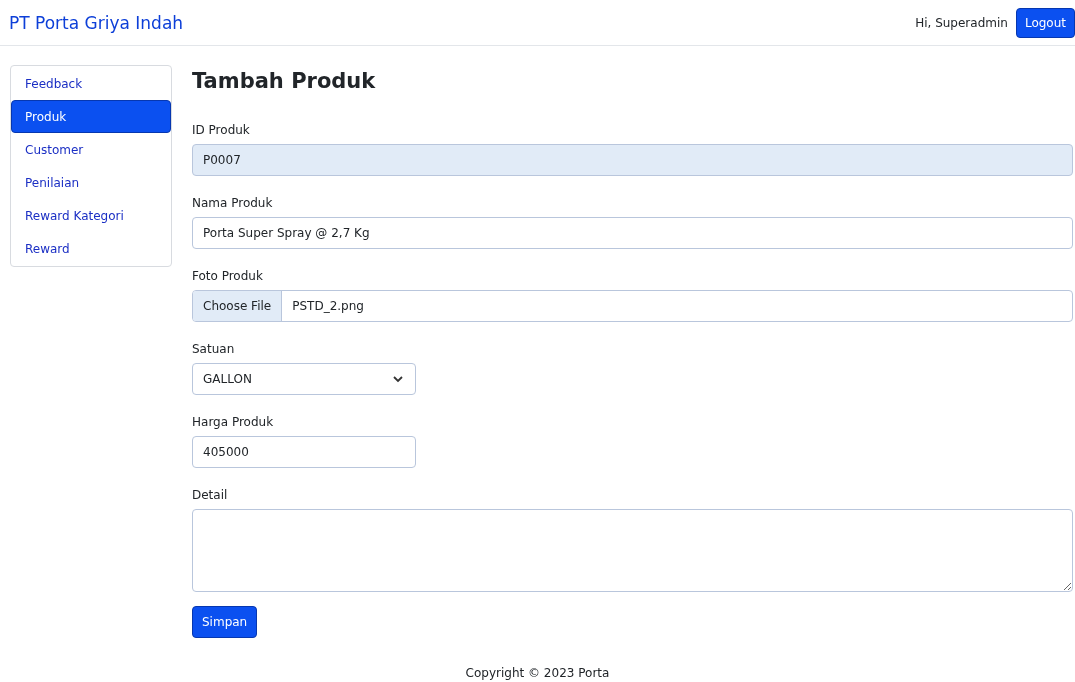 This screenshot has width=1075, height=682. What do you see at coordinates (228, 276) in the screenshot?
I see `field-label: Foto Produk` at bounding box center [228, 276].